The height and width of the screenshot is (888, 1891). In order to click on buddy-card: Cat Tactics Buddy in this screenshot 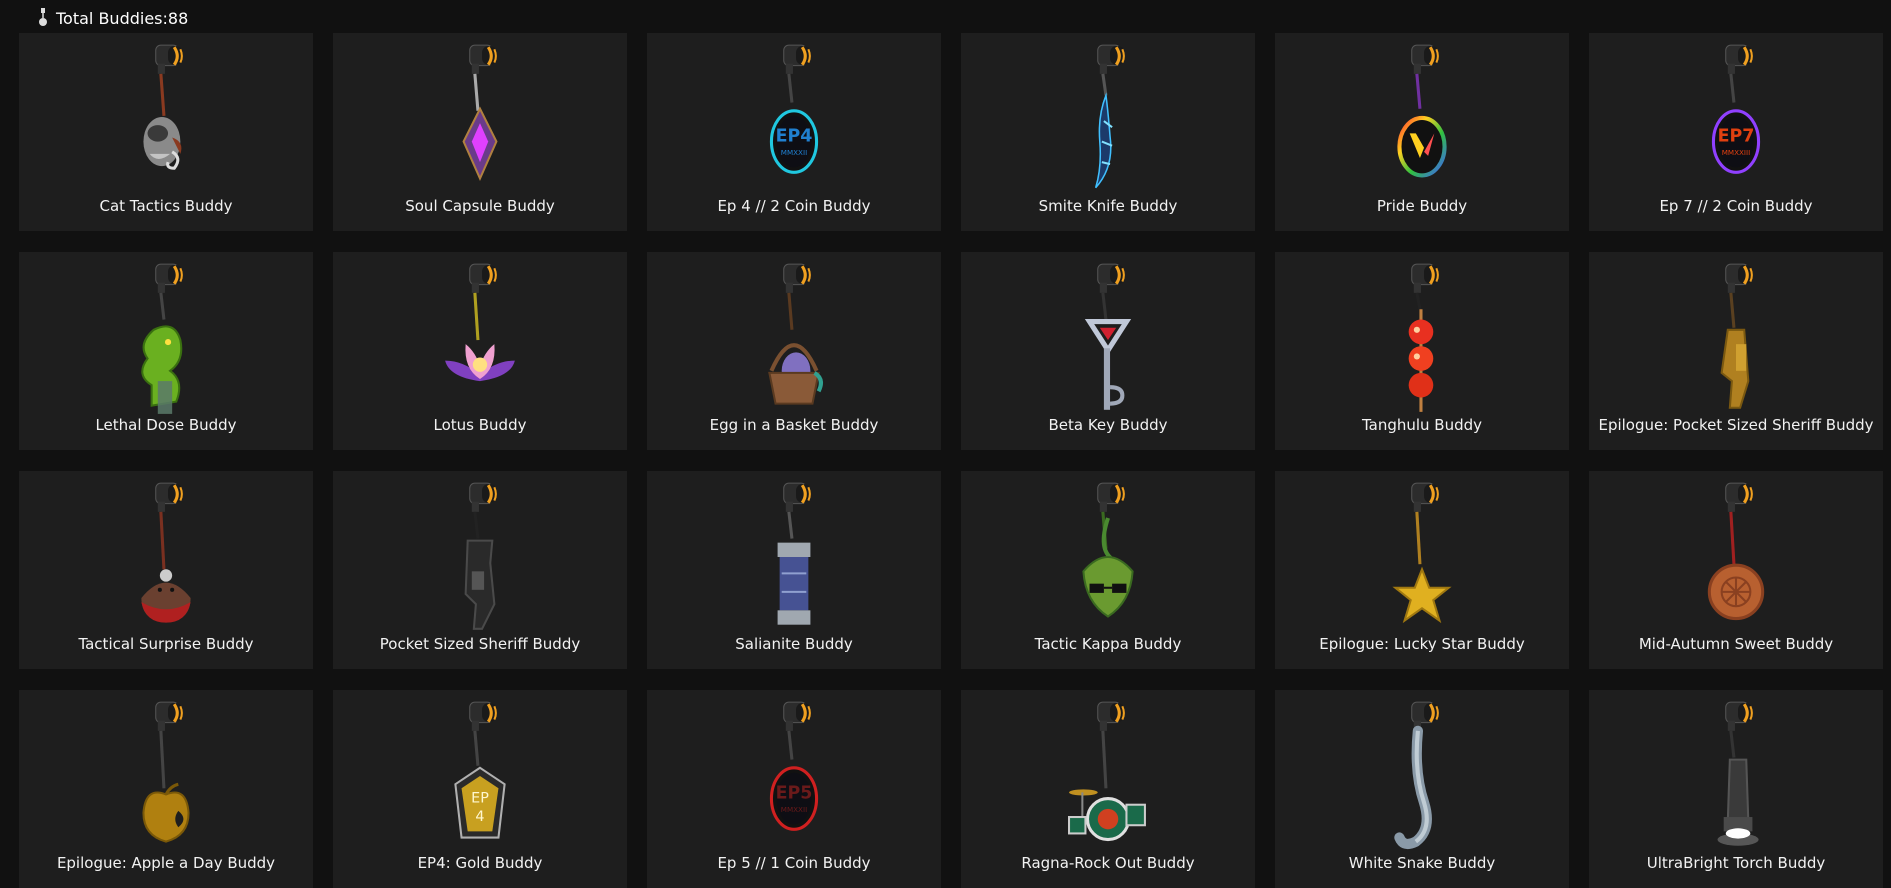, I will do `click(166, 132)`.